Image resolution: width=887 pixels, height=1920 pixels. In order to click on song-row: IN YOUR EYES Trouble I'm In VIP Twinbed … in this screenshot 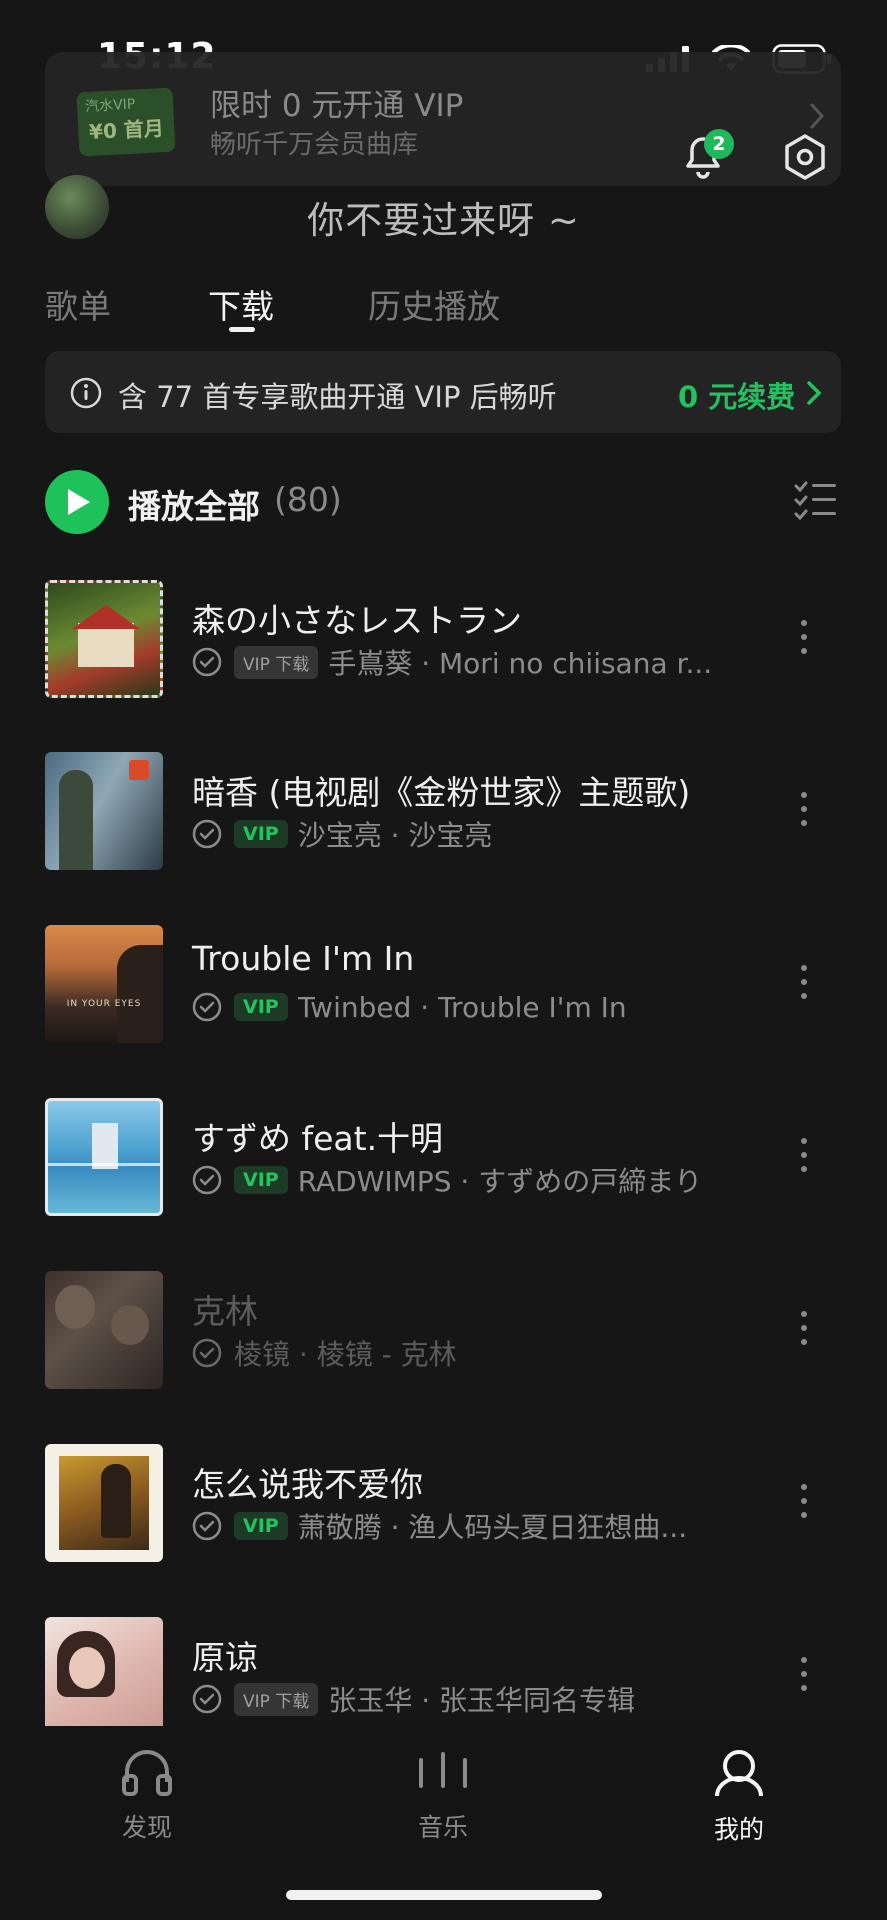, I will do `click(443, 1005)`.